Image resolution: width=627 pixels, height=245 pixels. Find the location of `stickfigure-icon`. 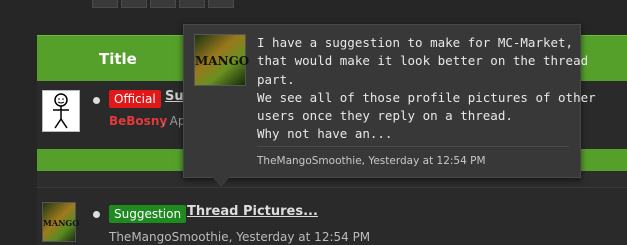

stickfigure-icon is located at coordinates (61, 111).